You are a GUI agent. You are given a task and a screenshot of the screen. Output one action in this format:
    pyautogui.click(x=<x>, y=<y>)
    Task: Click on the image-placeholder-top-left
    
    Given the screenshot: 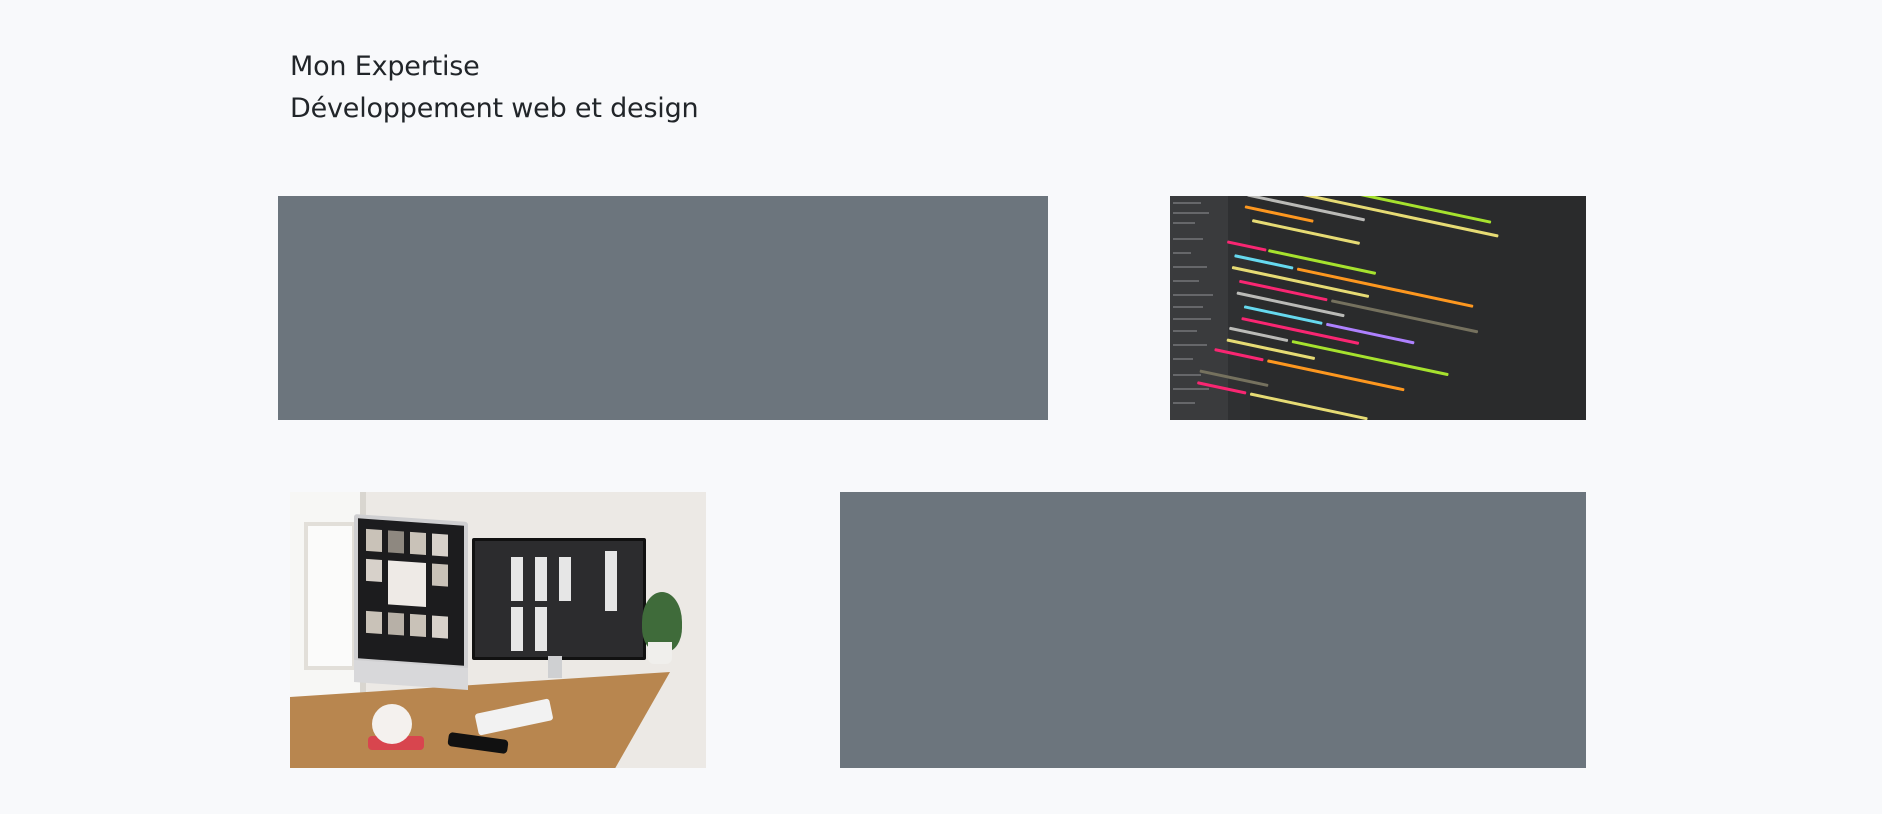 What is the action you would take?
    pyautogui.click(x=663, y=308)
    